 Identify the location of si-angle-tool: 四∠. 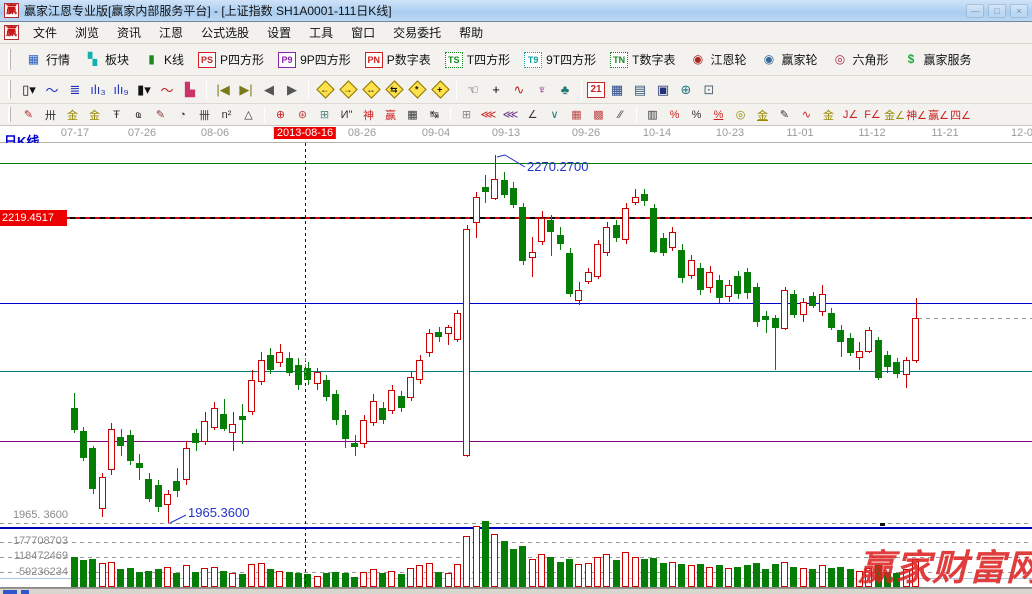
(960, 114).